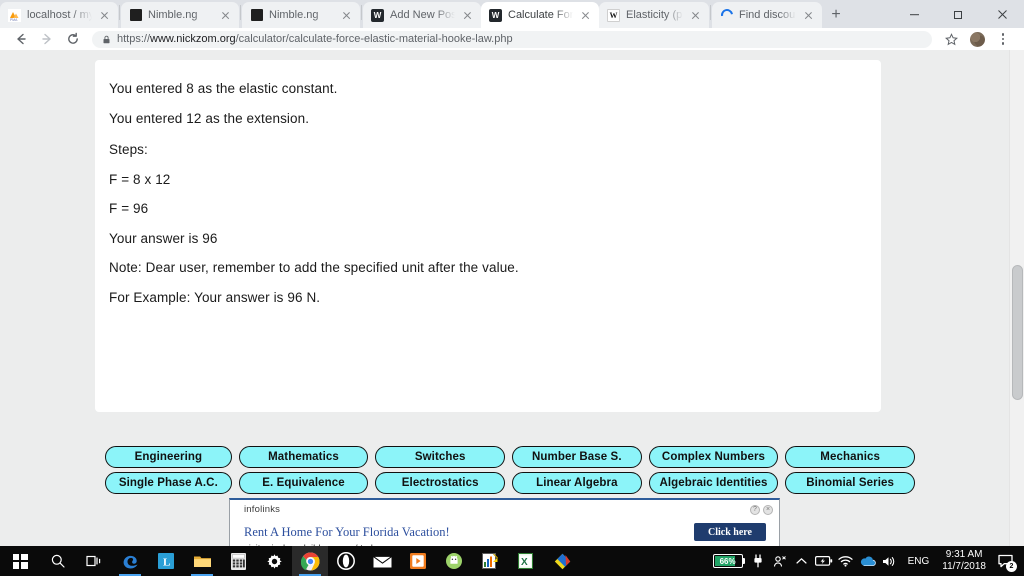 The width and height of the screenshot is (1024, 576). Describe the element at coordinates (767, 15) in the screenshot. I see `browser-tab-6: Find discounted ho` at that location.